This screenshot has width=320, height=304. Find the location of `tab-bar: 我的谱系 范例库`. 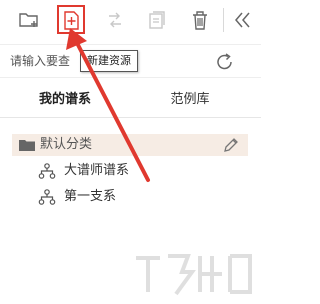

tab-bar: 我的谱系 范例库 is located at coordinates (130, 100).